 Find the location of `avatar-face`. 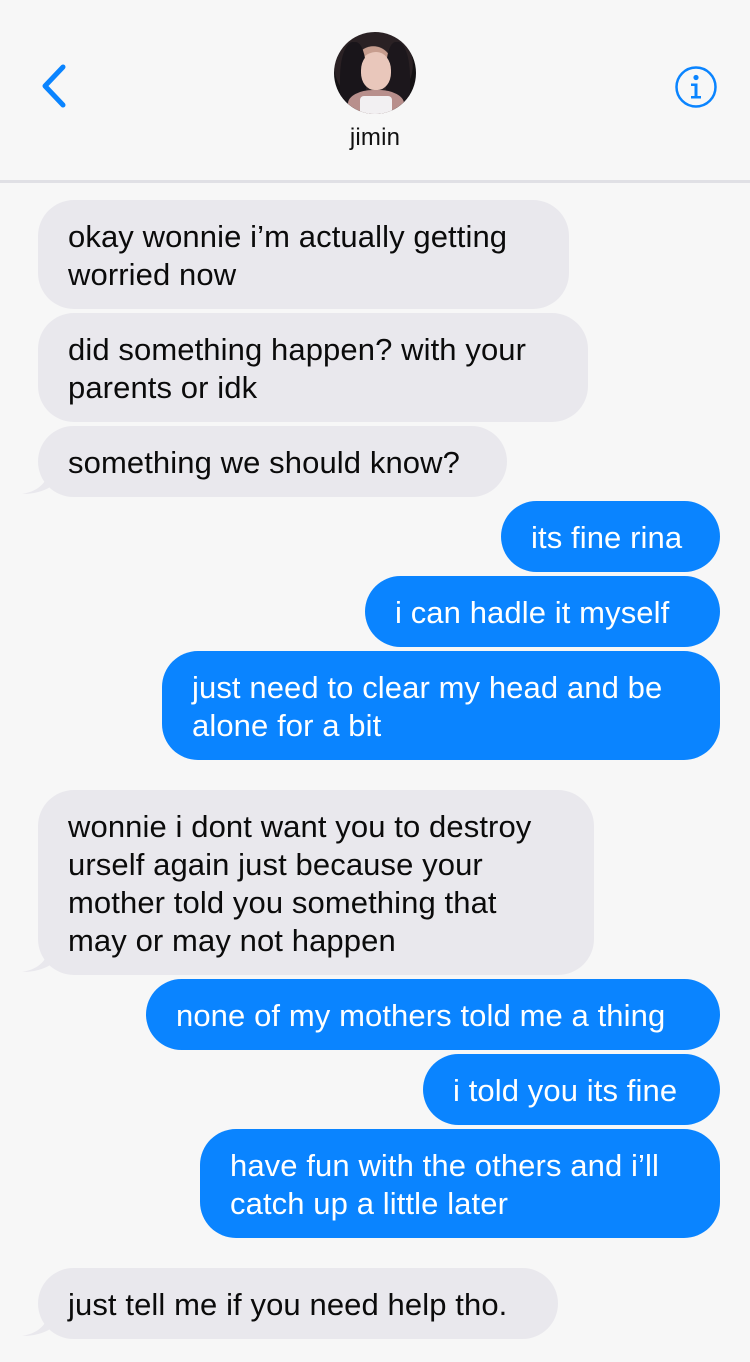

avatar-face is located at coordinates (376, 71).